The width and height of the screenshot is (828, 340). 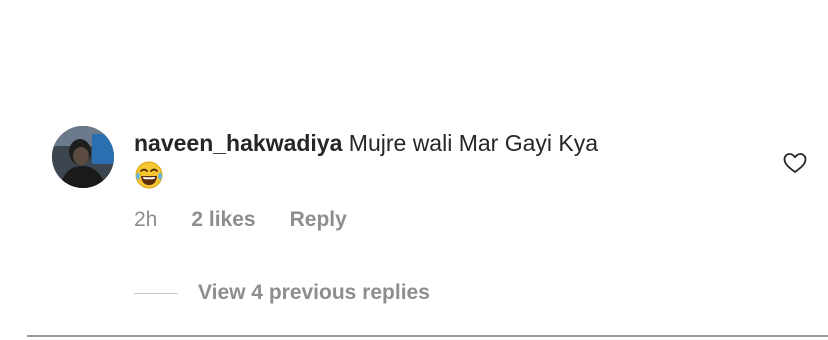 What do you see at coordinates (156, 293) in the screenshot?
I see `replies-divider-line` at bounding box center [156, 293].